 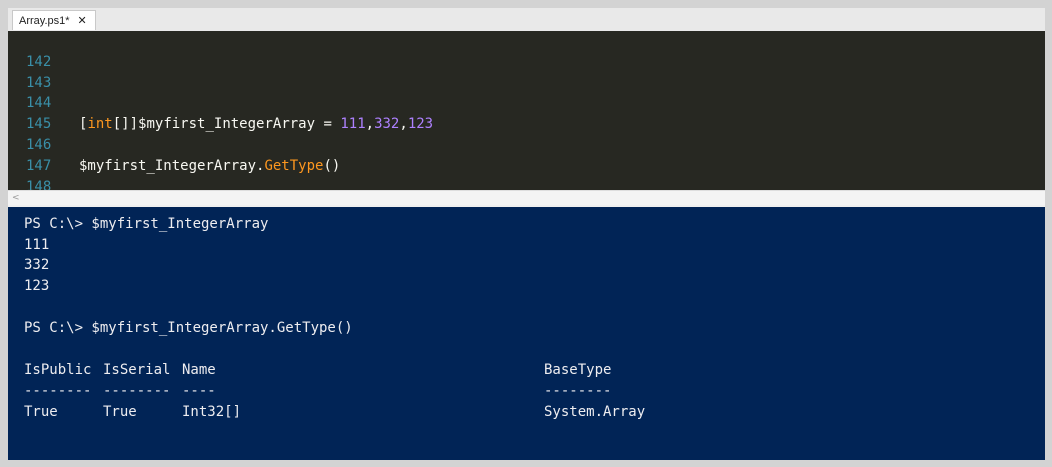 What do you see at coordinates (526, 50) in the screenshot?
I see `editor-line: 142` at bounding box center [526, 50].